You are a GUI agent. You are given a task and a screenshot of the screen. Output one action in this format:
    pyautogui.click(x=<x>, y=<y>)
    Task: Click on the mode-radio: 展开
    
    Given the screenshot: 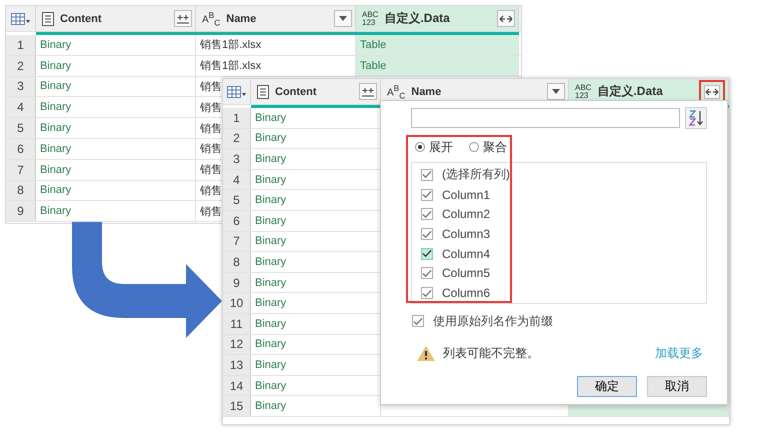 What is the action you would take?
    pyautogui.click(x=434, y=147)
    